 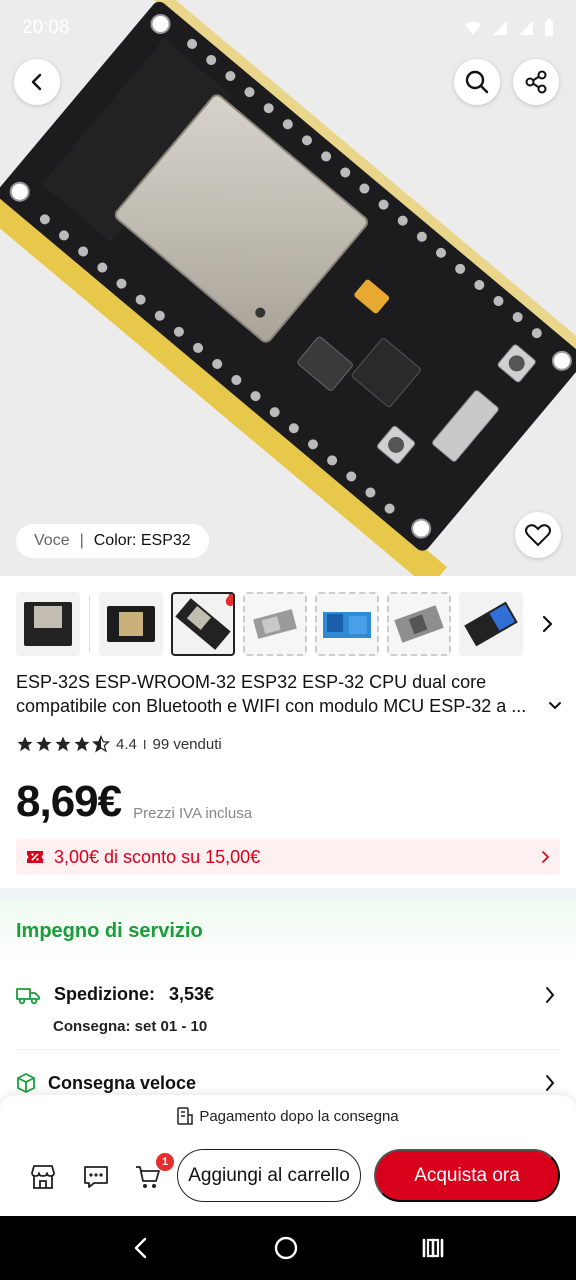 I want to click on store-icon, so click(x=43, y=1177).